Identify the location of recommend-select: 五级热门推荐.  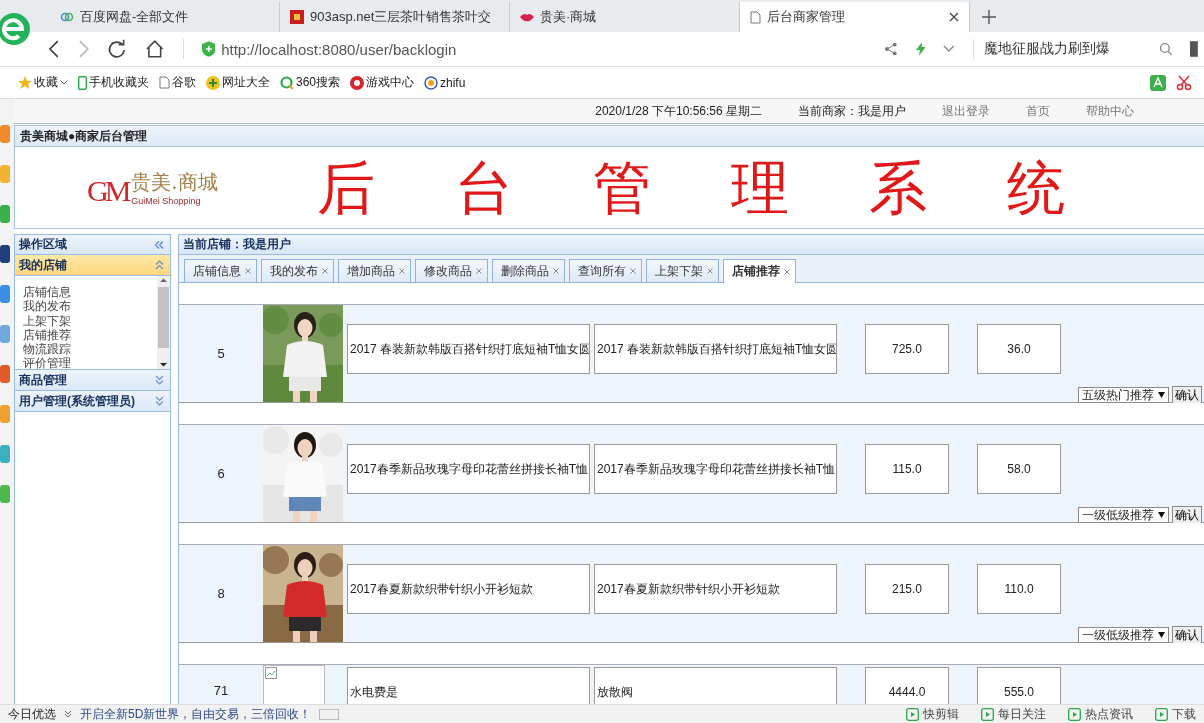
(1123, 395).